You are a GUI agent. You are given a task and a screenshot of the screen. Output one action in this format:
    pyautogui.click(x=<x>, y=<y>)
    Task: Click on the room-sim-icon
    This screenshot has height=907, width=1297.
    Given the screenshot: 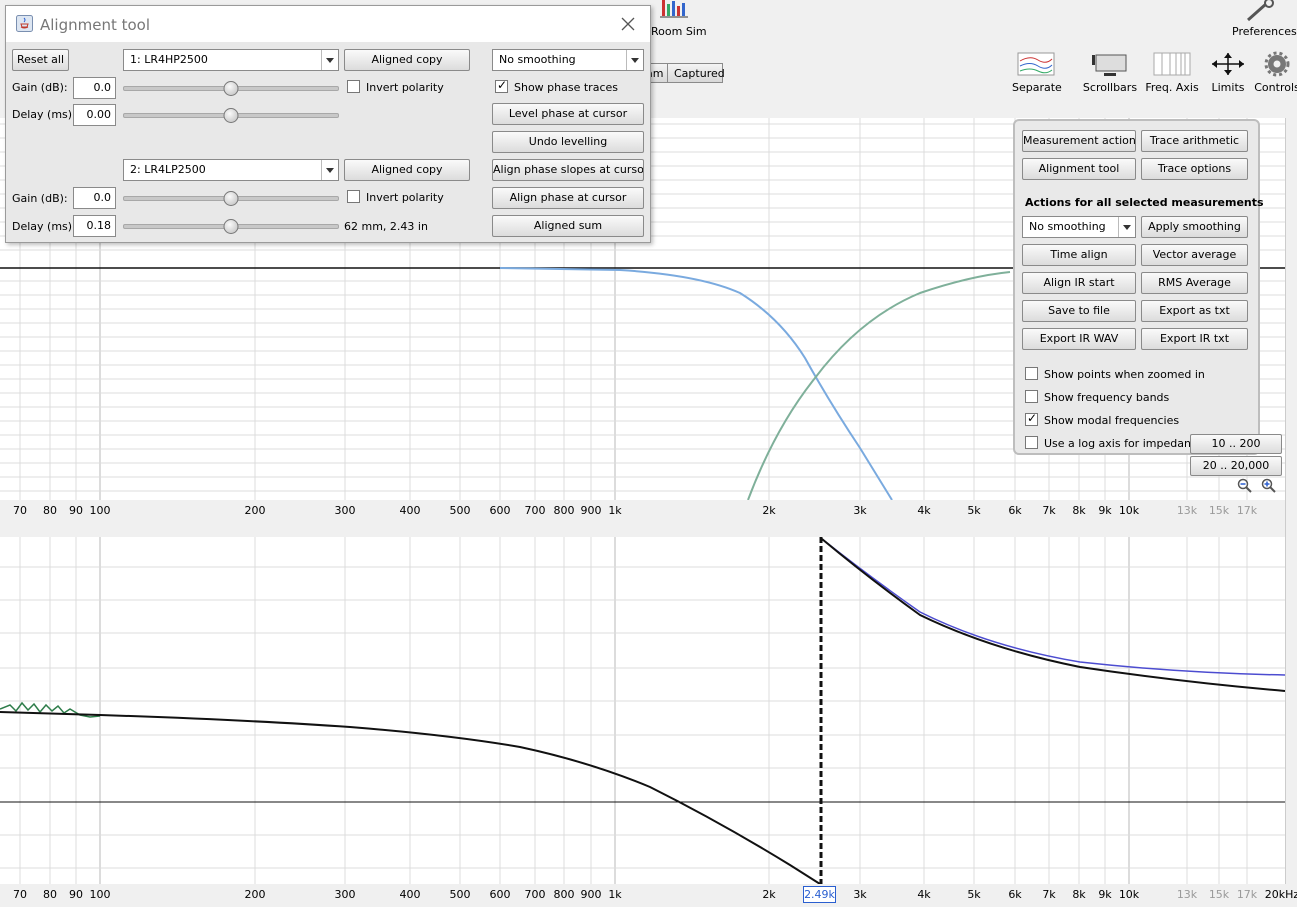 What is the action you would take?
    pyautogui.click(x=674, y=9)
    